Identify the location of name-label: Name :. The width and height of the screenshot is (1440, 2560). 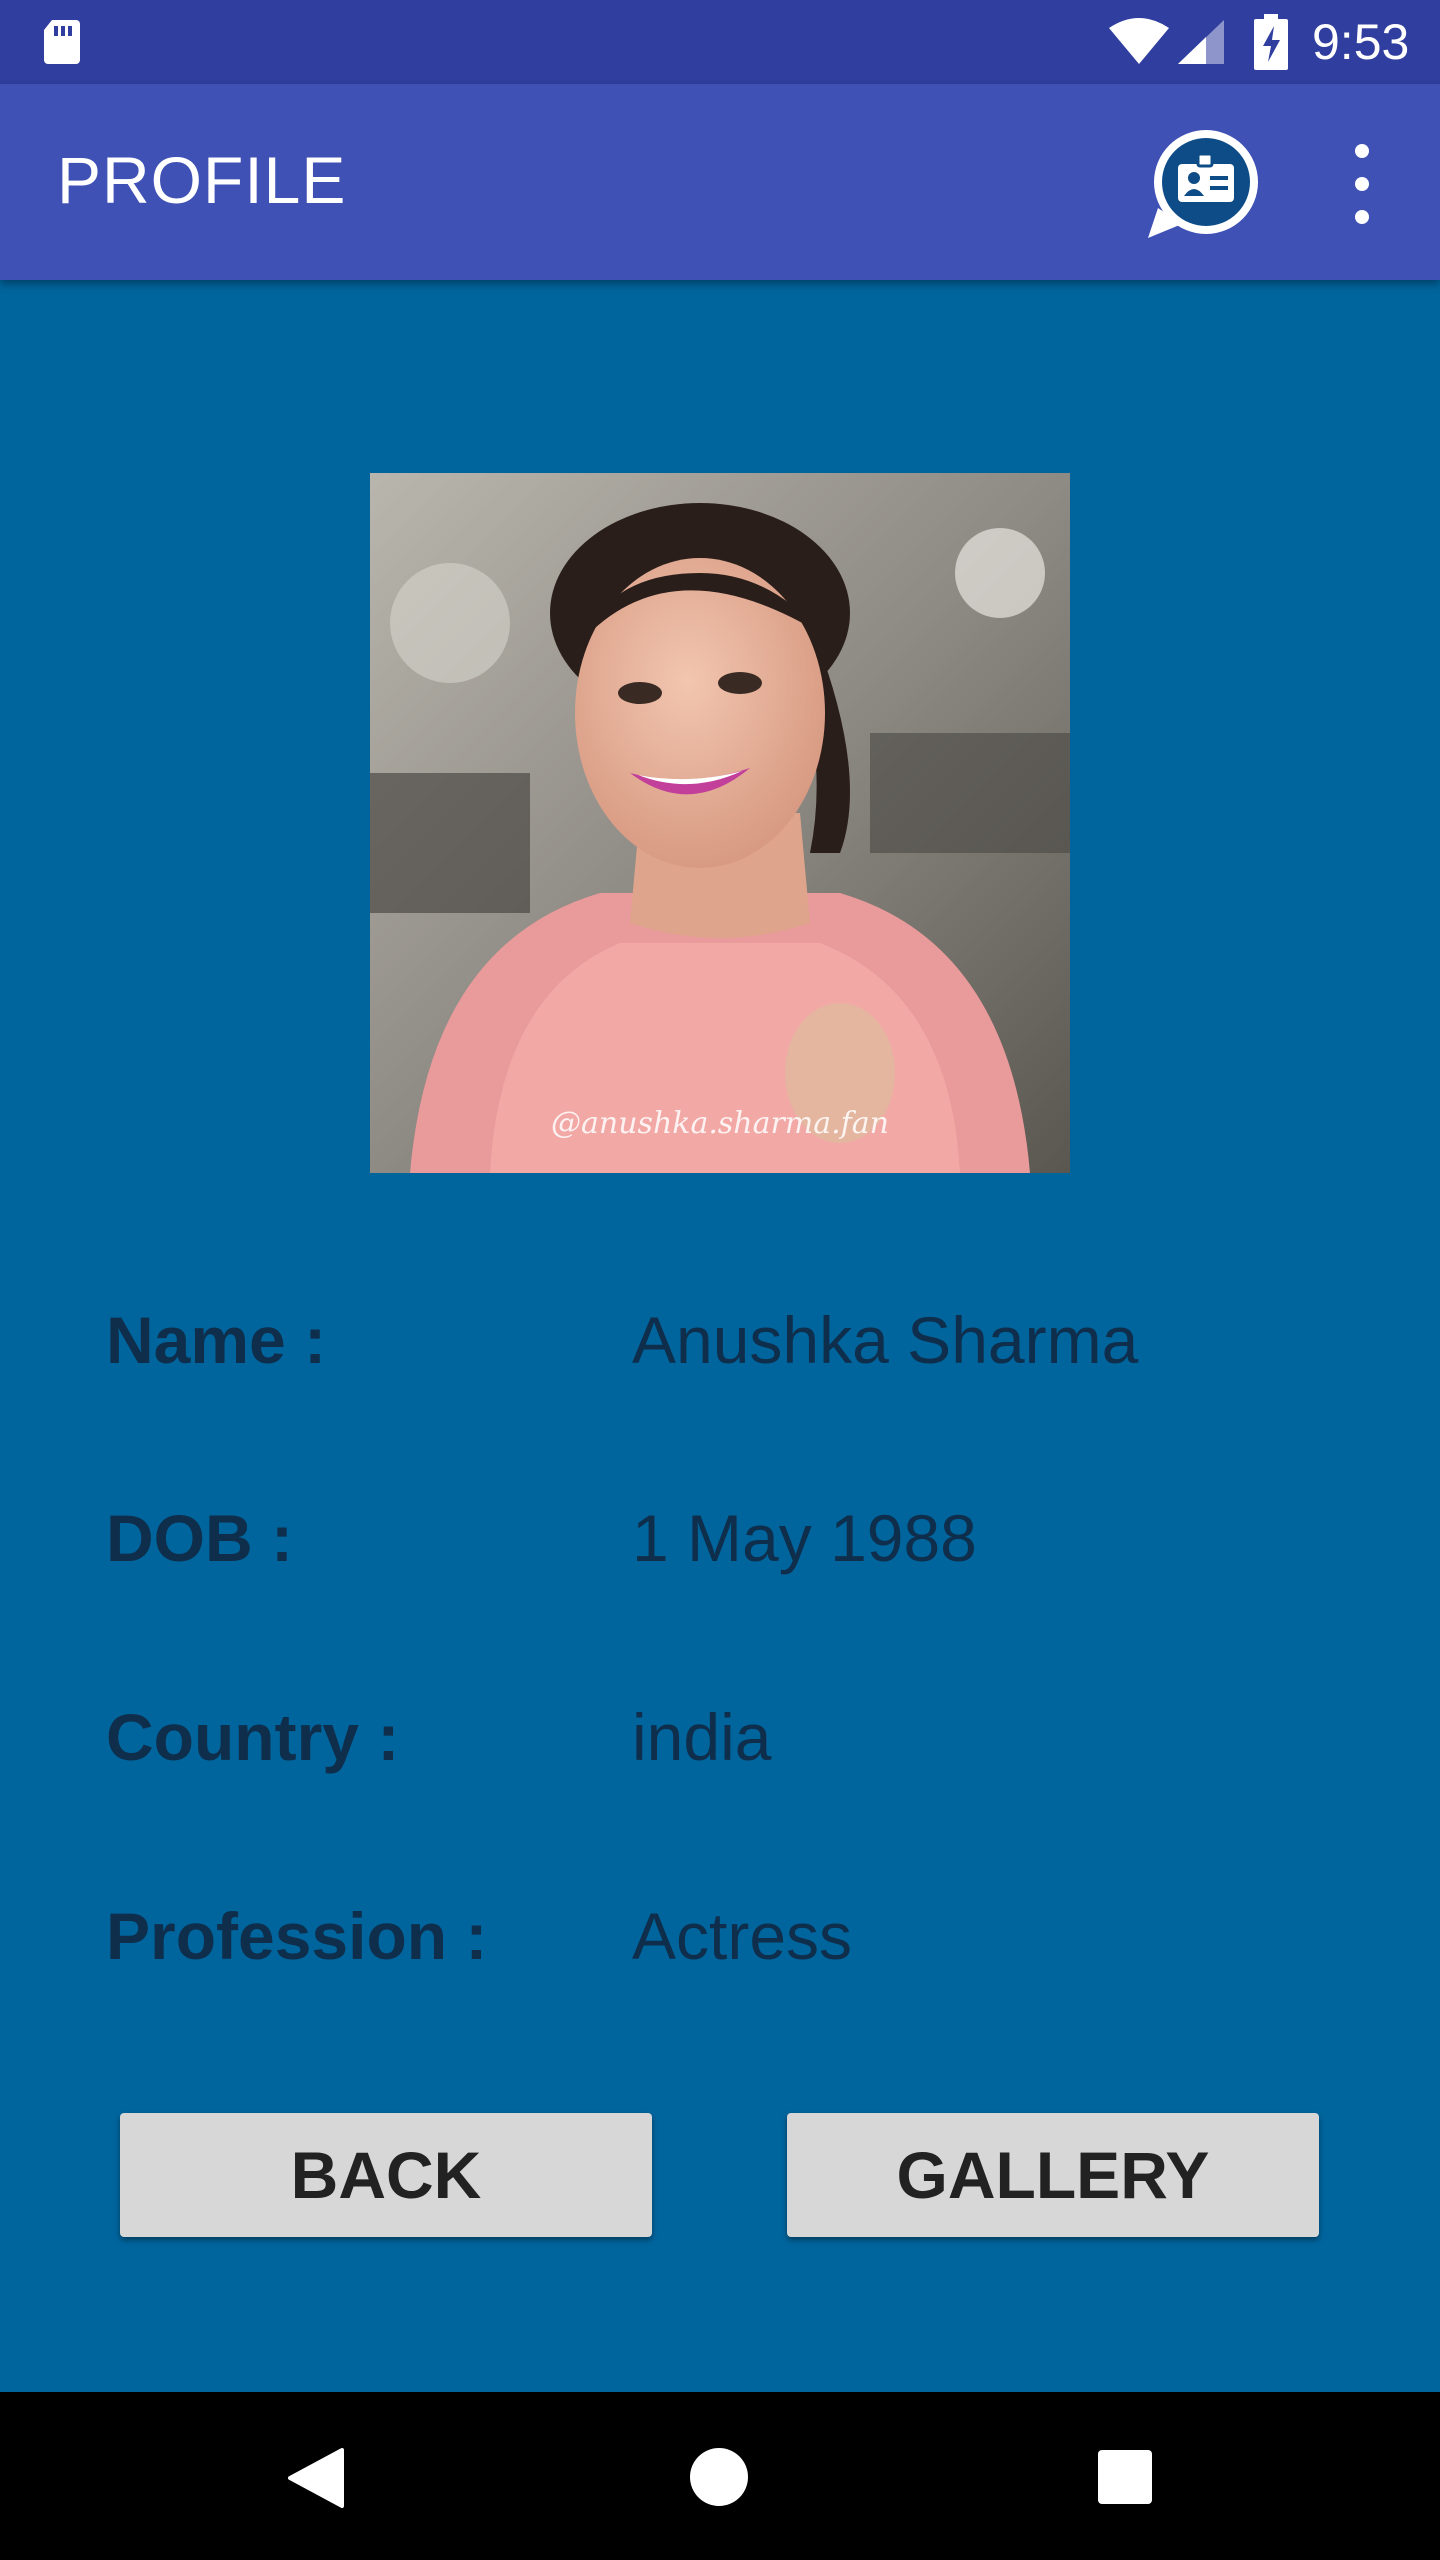
(216, 1340).